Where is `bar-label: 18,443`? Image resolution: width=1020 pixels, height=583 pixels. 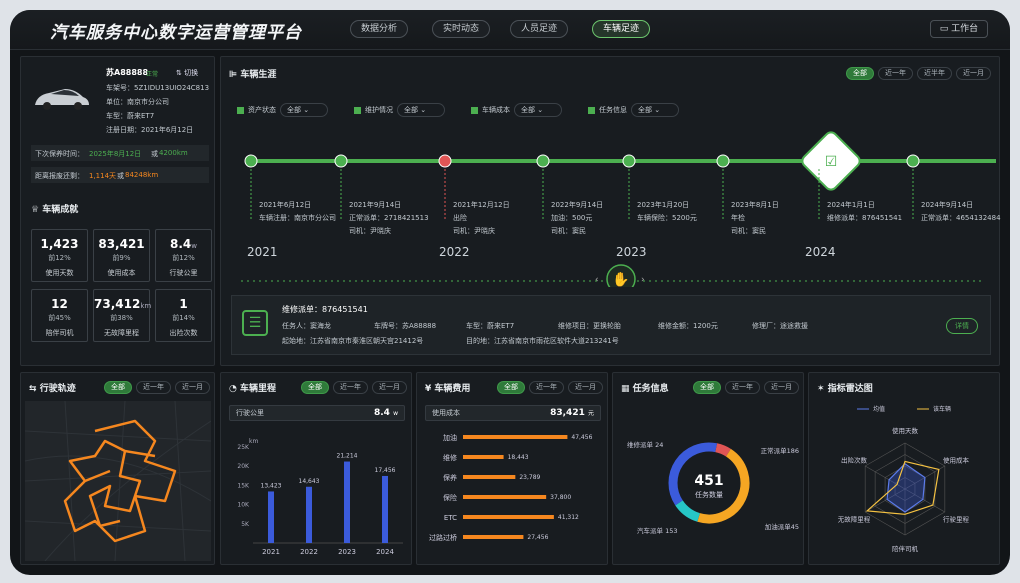
bar-label: 18,443 is located at coordinates (518, 457).